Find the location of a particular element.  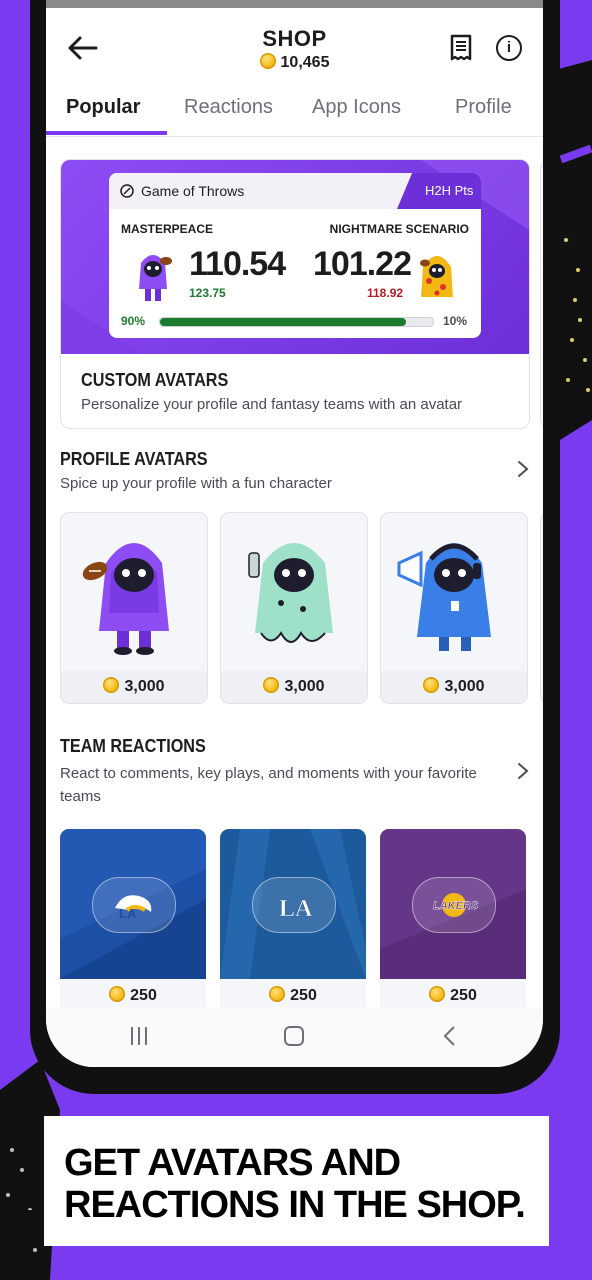

android-nav-bar is located at coordinates (294, 1037).